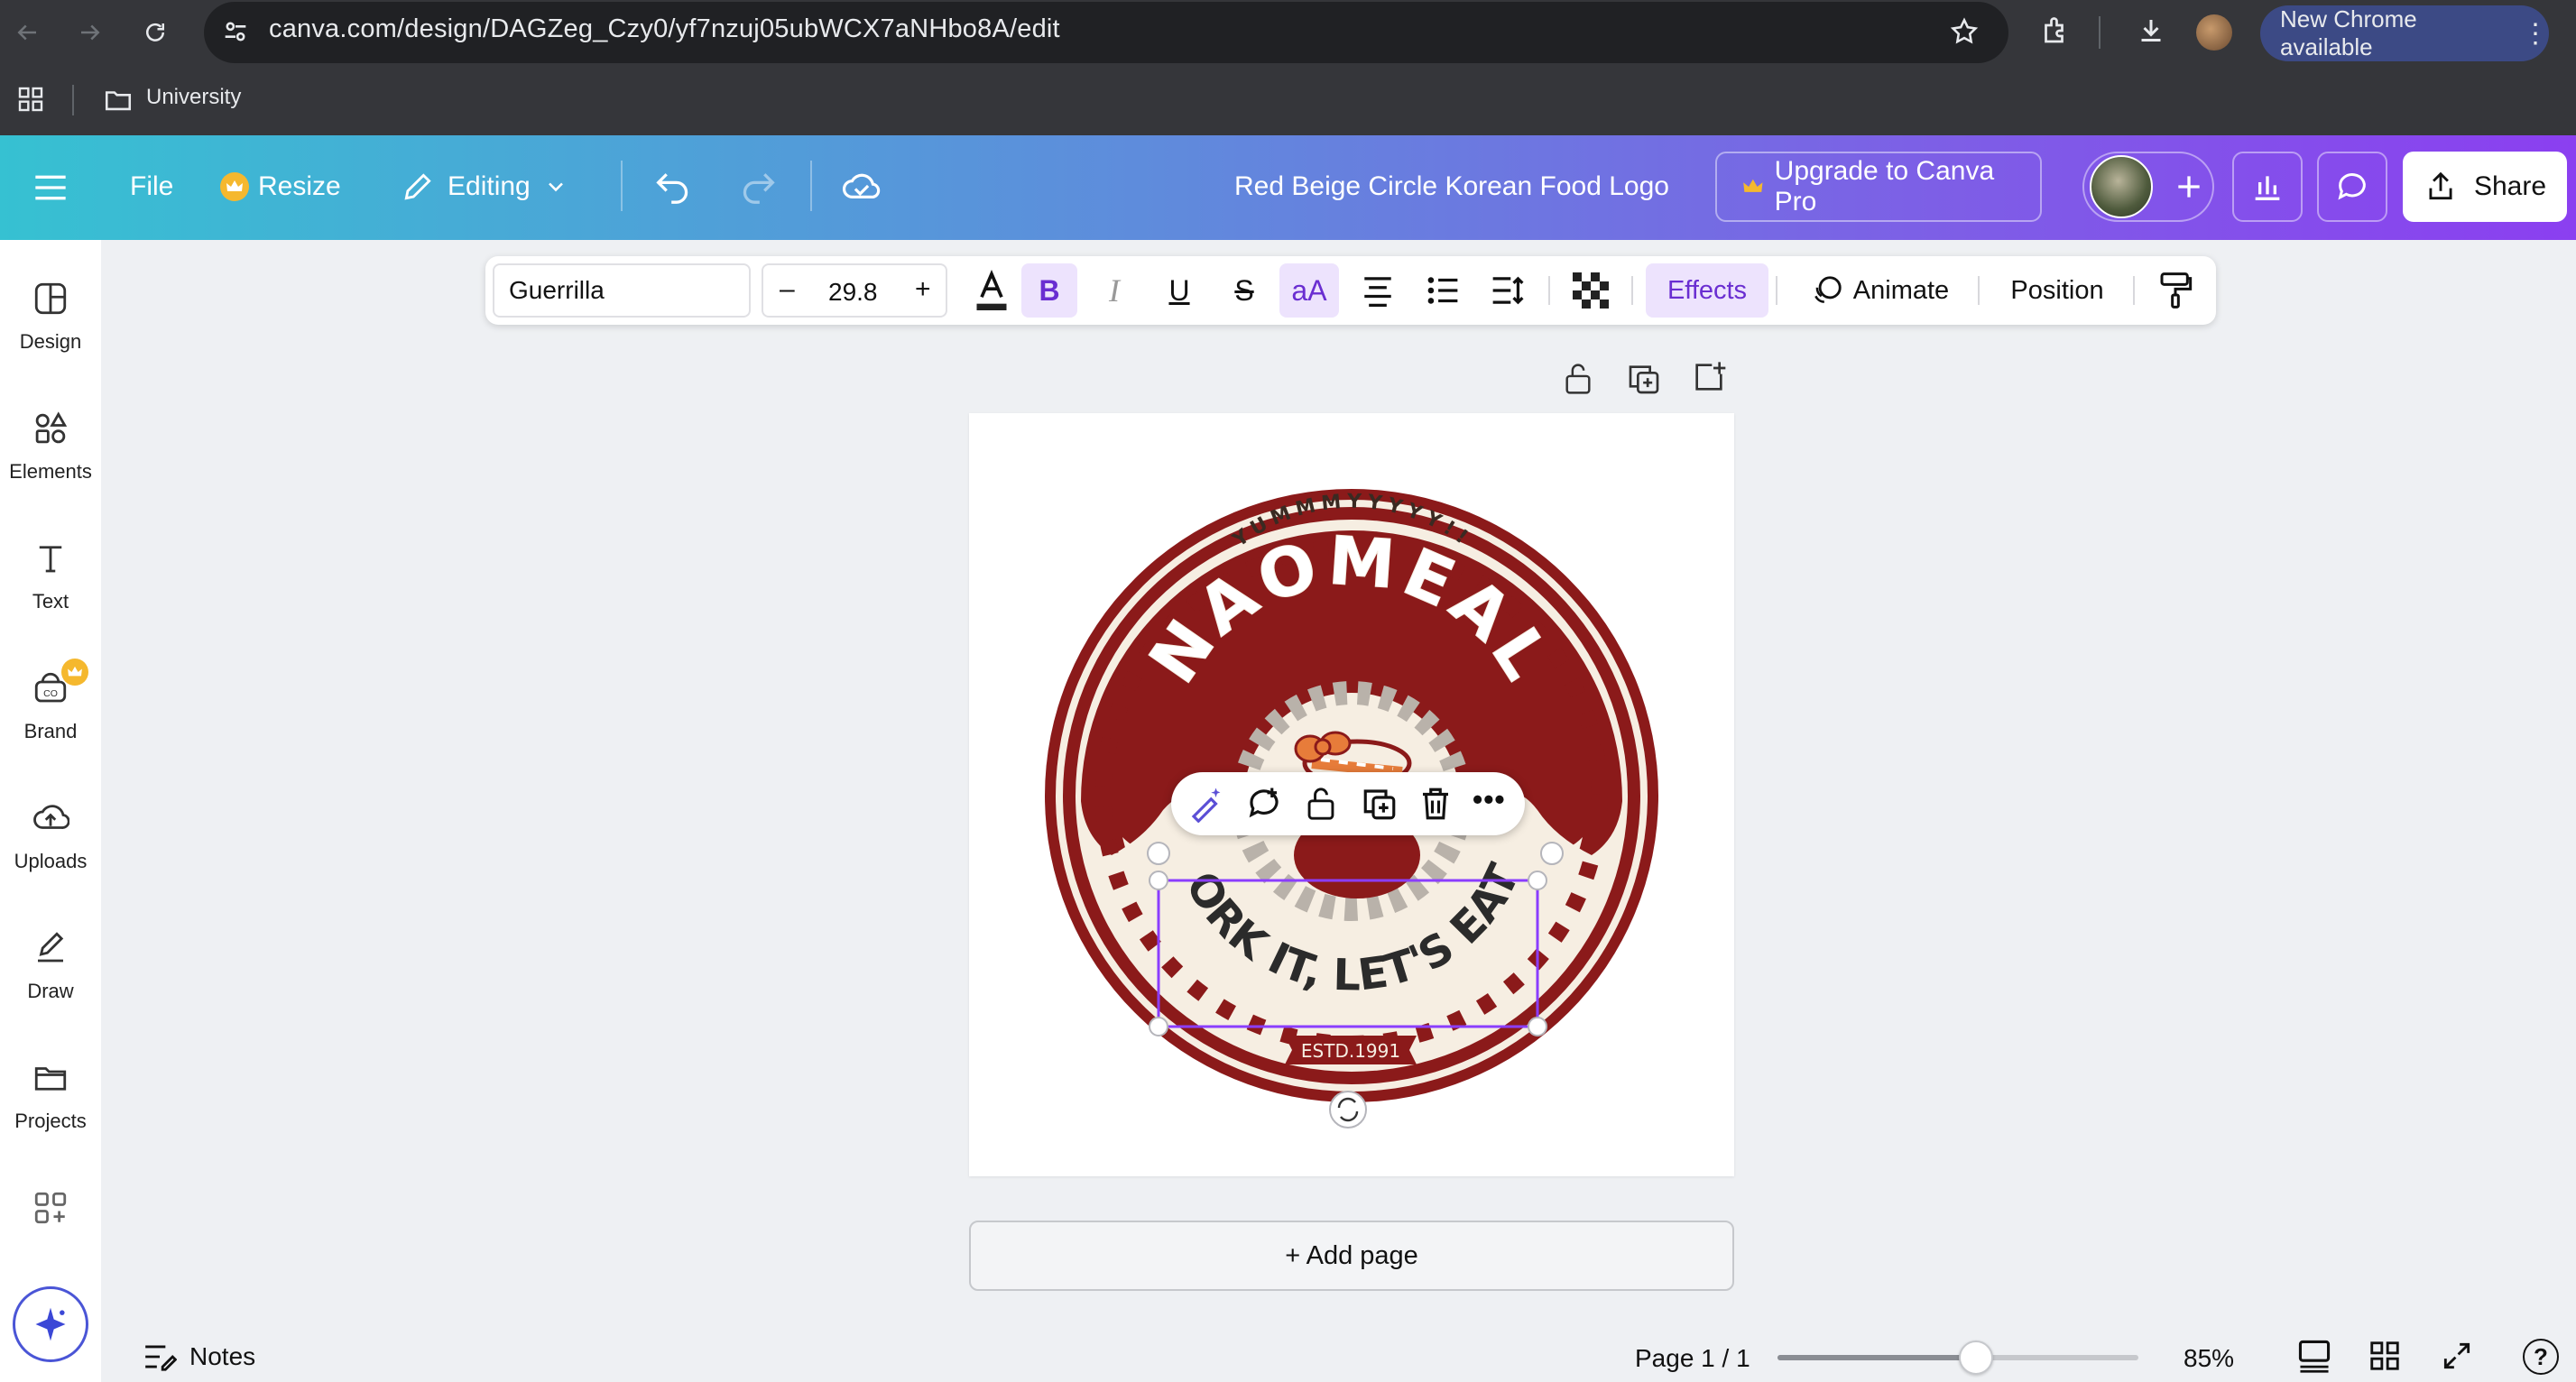  I want to click on page-indicator: Page 1 / 1, so click(1692, 1358).